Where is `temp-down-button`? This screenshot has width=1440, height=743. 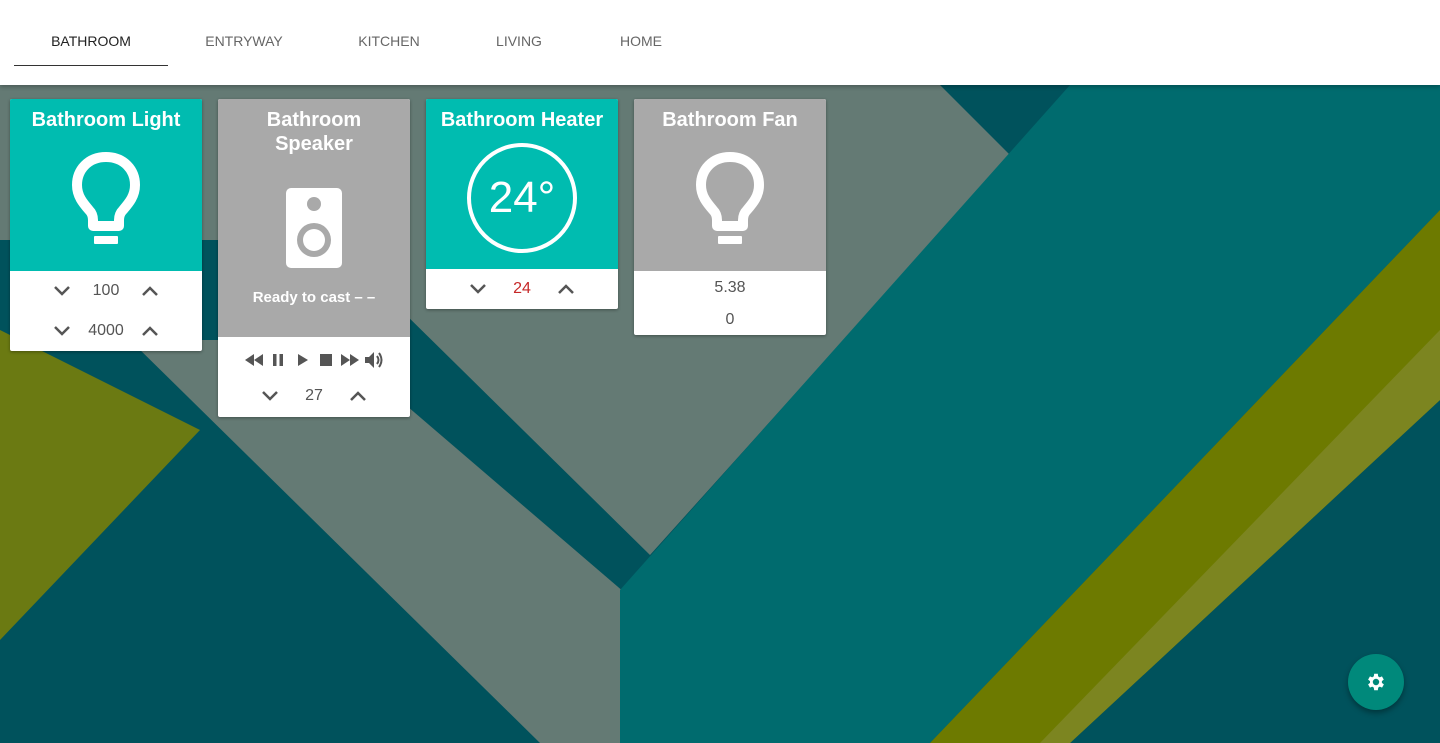
temp-down-button is located at coordinates (478, 289).